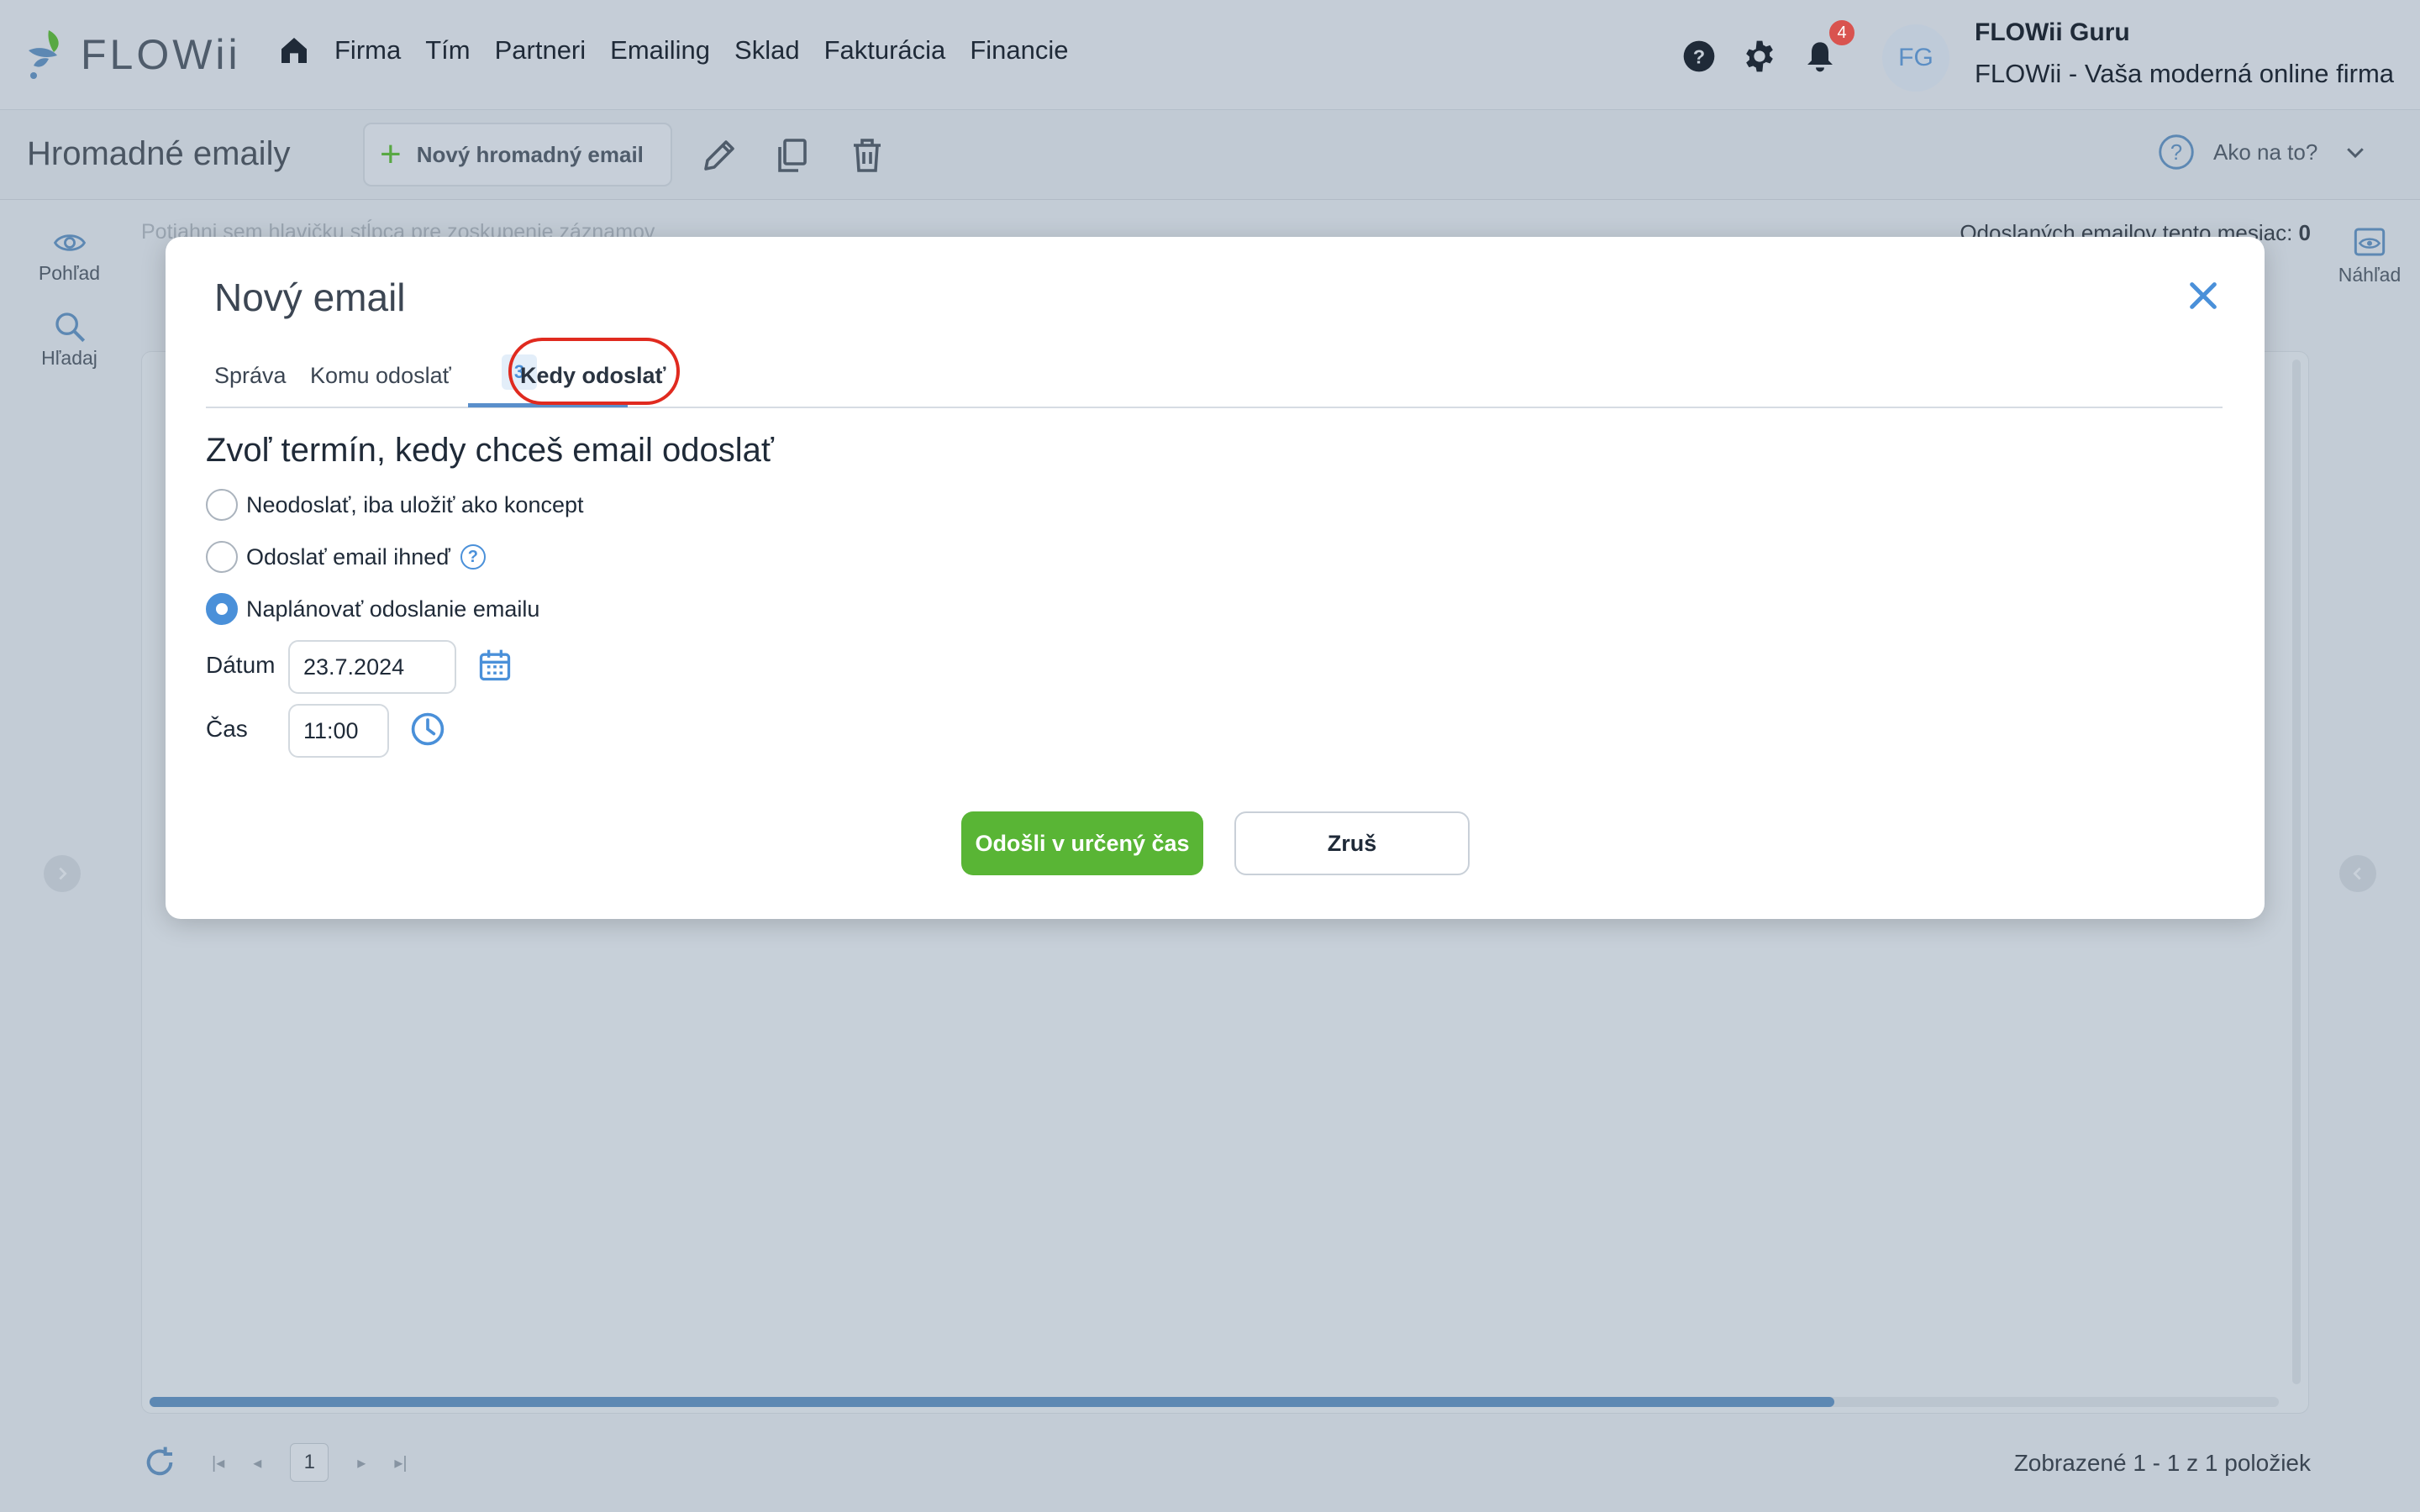 Image resolution: width=2420 pixels, height=1512 pixels. Describe the element at coordinates (69, 242) in the screenshot. I see `eye-icon` at that location.